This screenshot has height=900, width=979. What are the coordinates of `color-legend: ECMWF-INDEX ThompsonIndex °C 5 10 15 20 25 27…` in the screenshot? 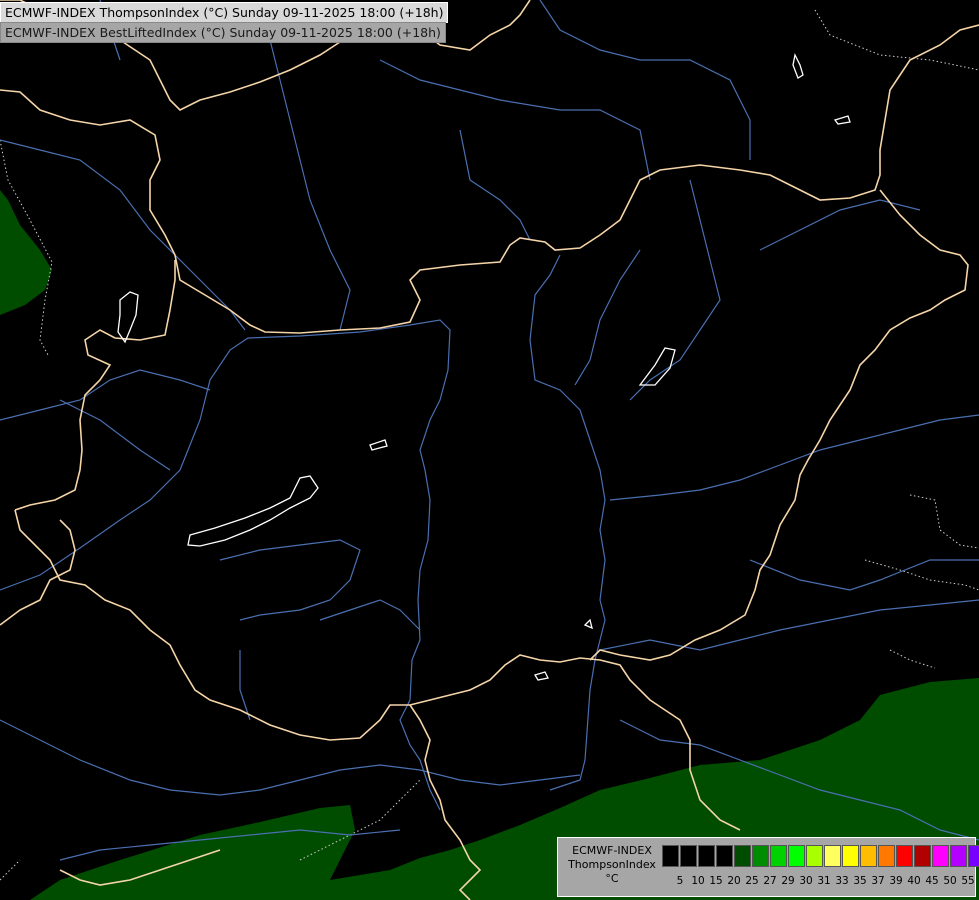 It's located at (768, 867).